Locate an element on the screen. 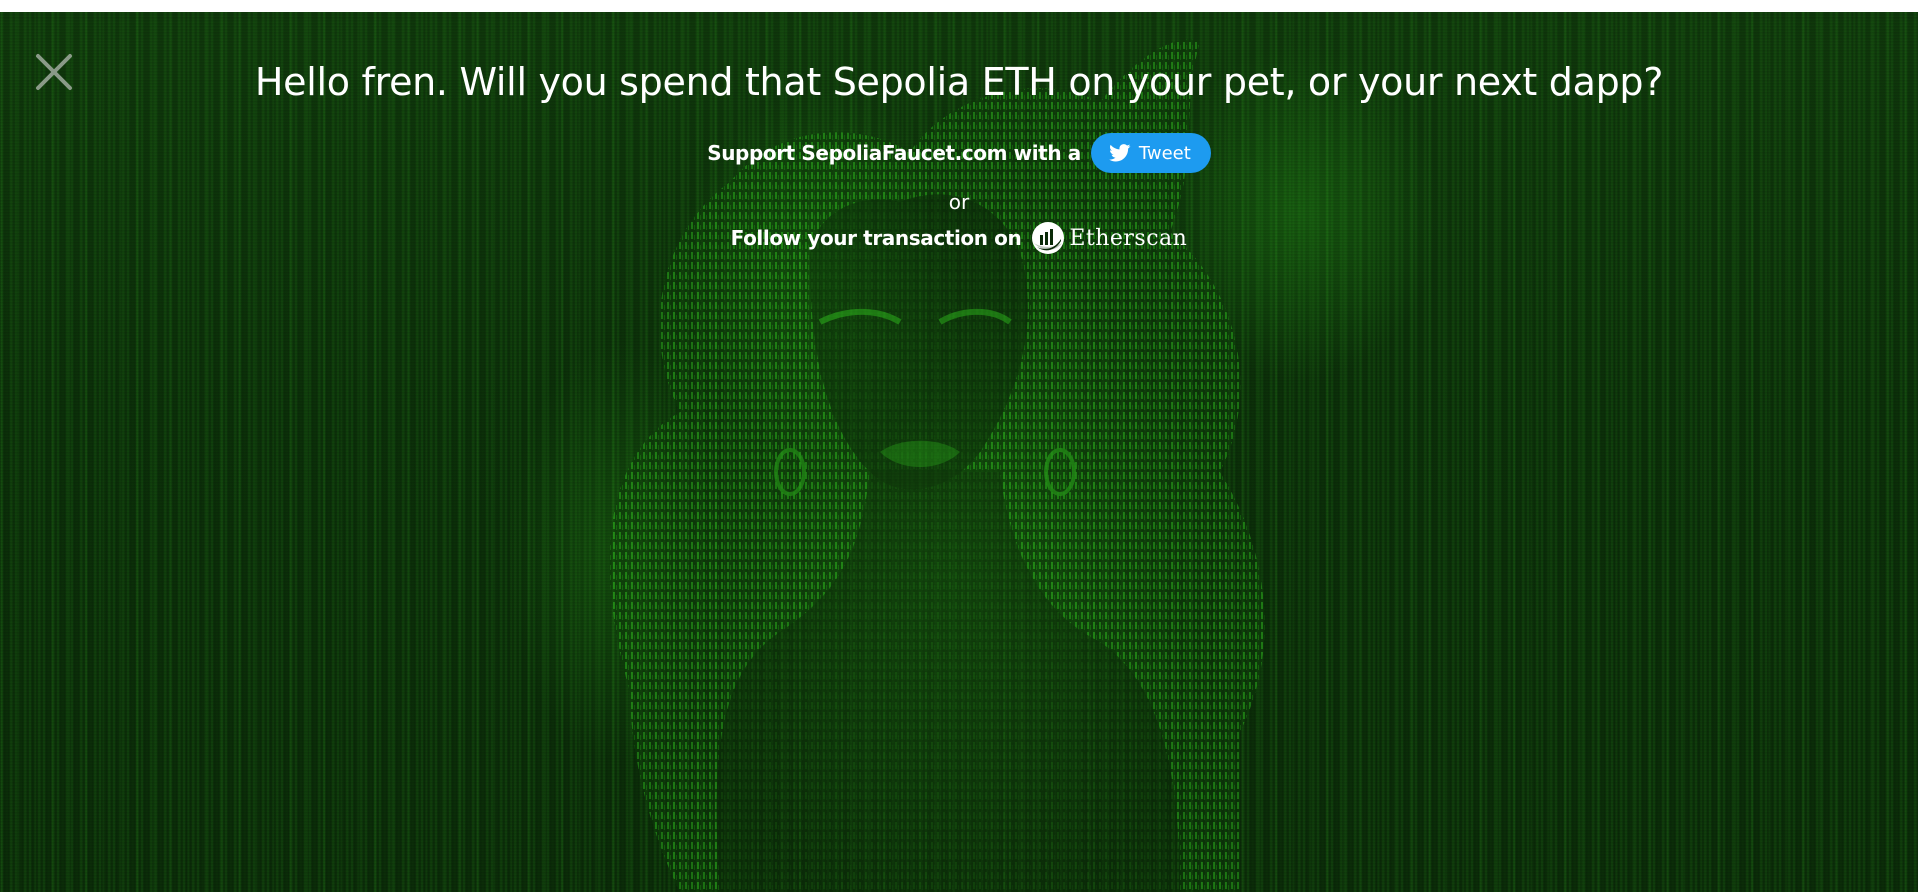  follow-text: Follow your transaction on is located at coordinates (876, 238).